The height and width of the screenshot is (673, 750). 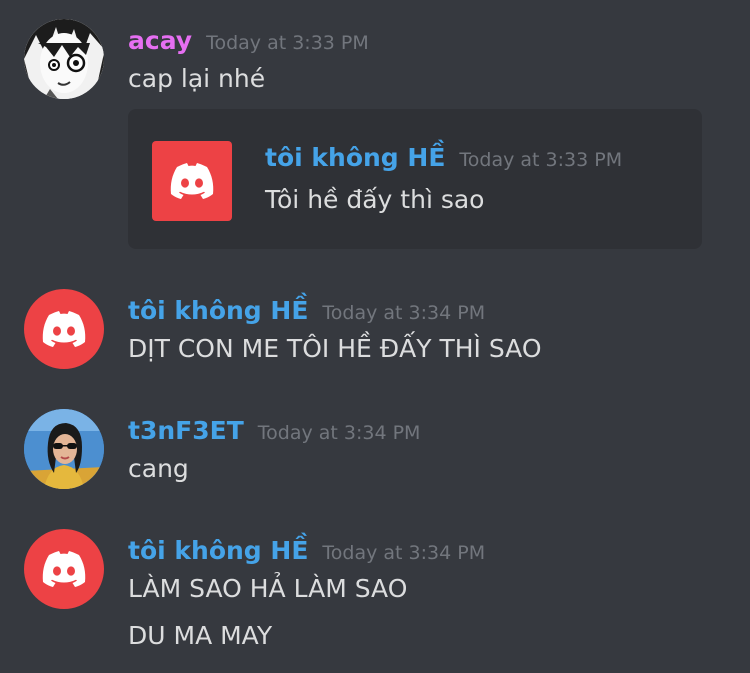 I want to click on embed-timestamp: Today at 3:33 PM, so click(x=541, y=160).